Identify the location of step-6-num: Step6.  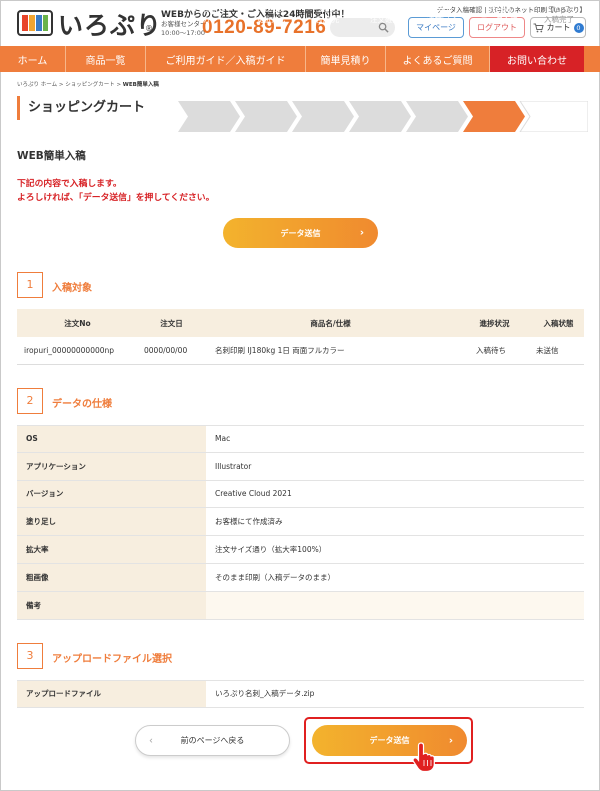
(499, 9).